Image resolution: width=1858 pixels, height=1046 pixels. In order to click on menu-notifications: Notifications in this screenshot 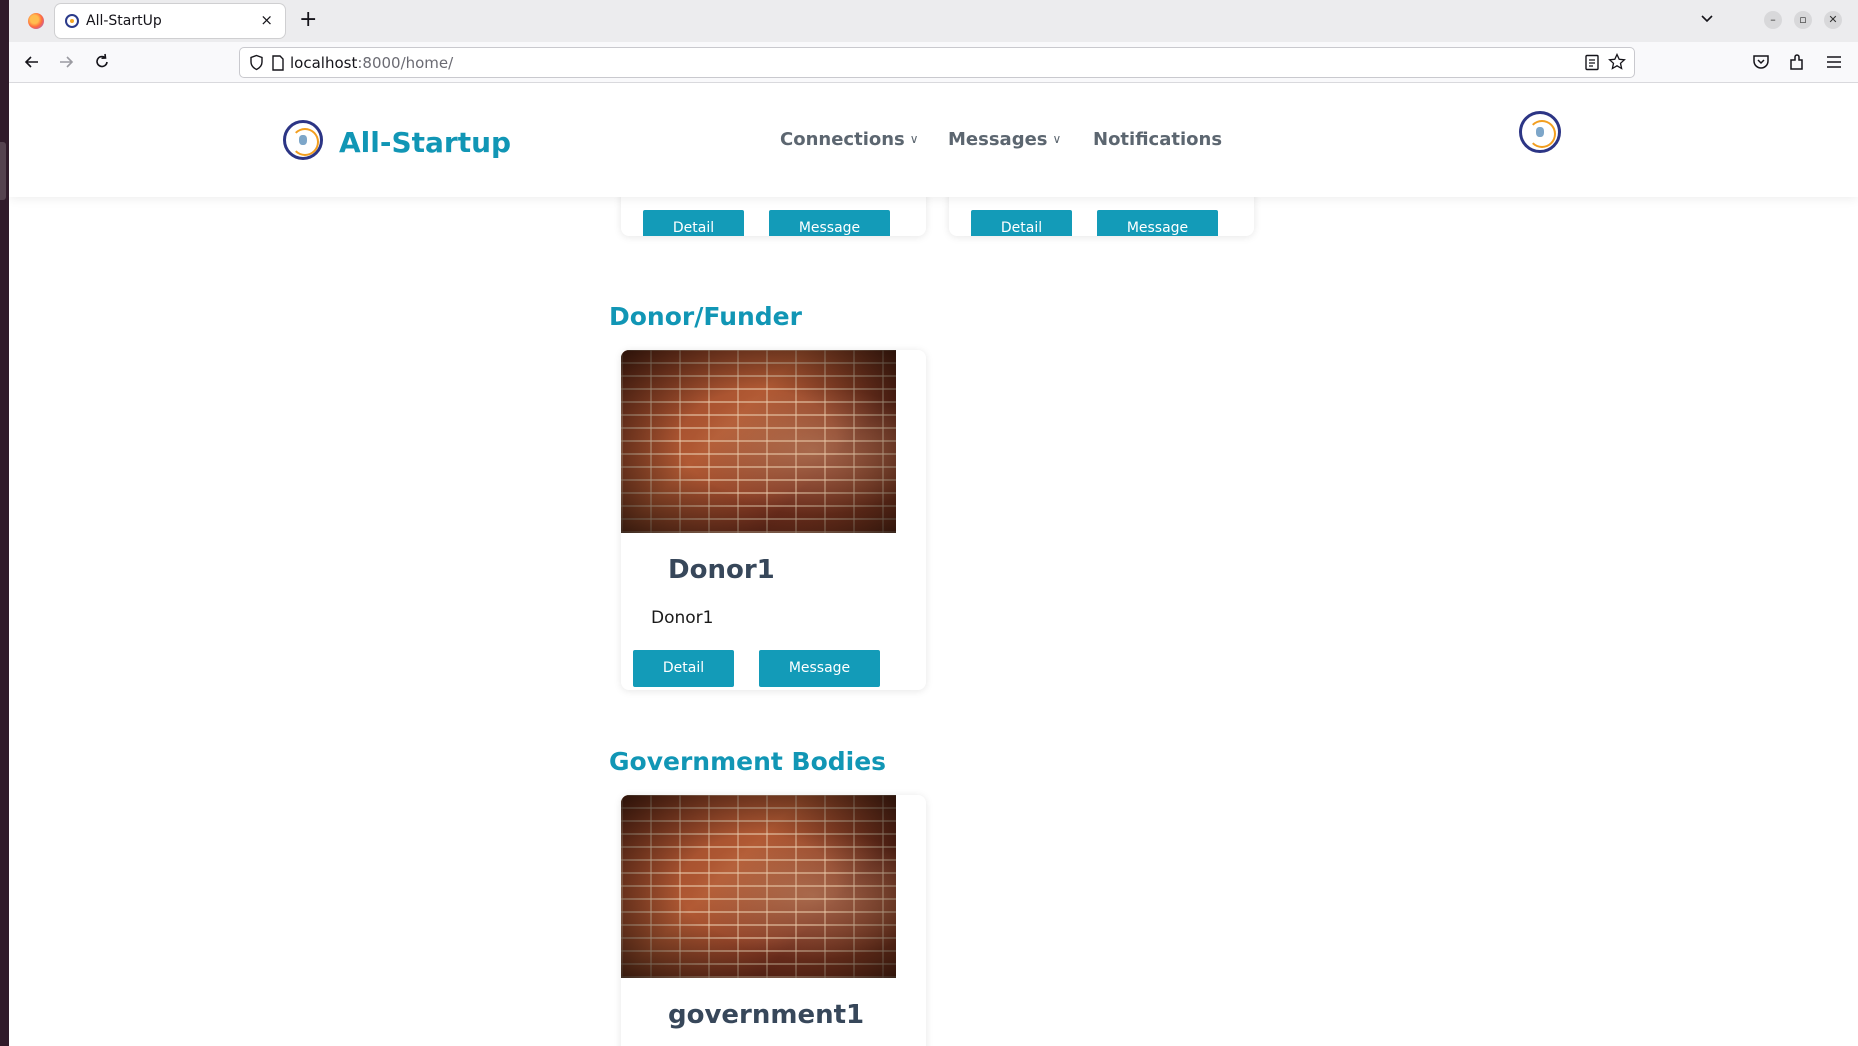, I will do `click(1157, 139)`.